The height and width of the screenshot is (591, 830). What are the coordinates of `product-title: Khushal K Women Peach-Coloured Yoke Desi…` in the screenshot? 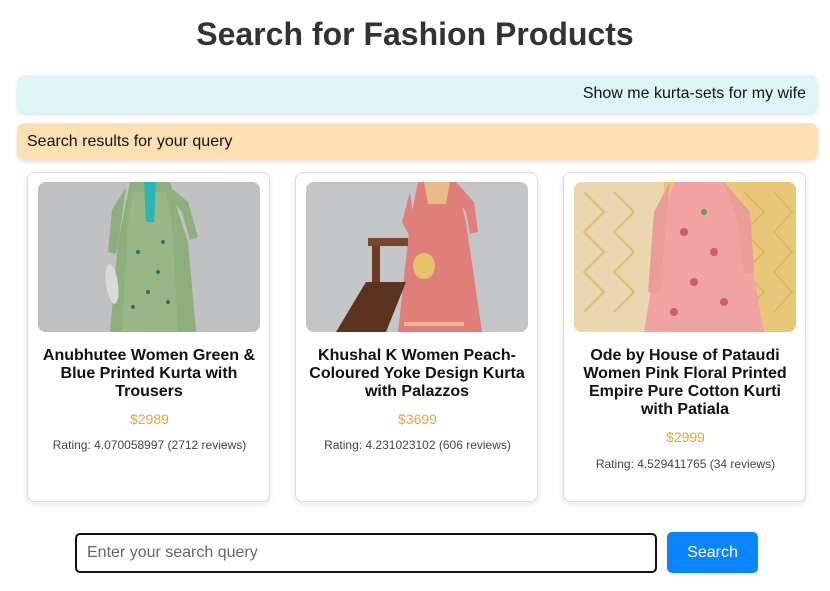 It's located at (417, 374).